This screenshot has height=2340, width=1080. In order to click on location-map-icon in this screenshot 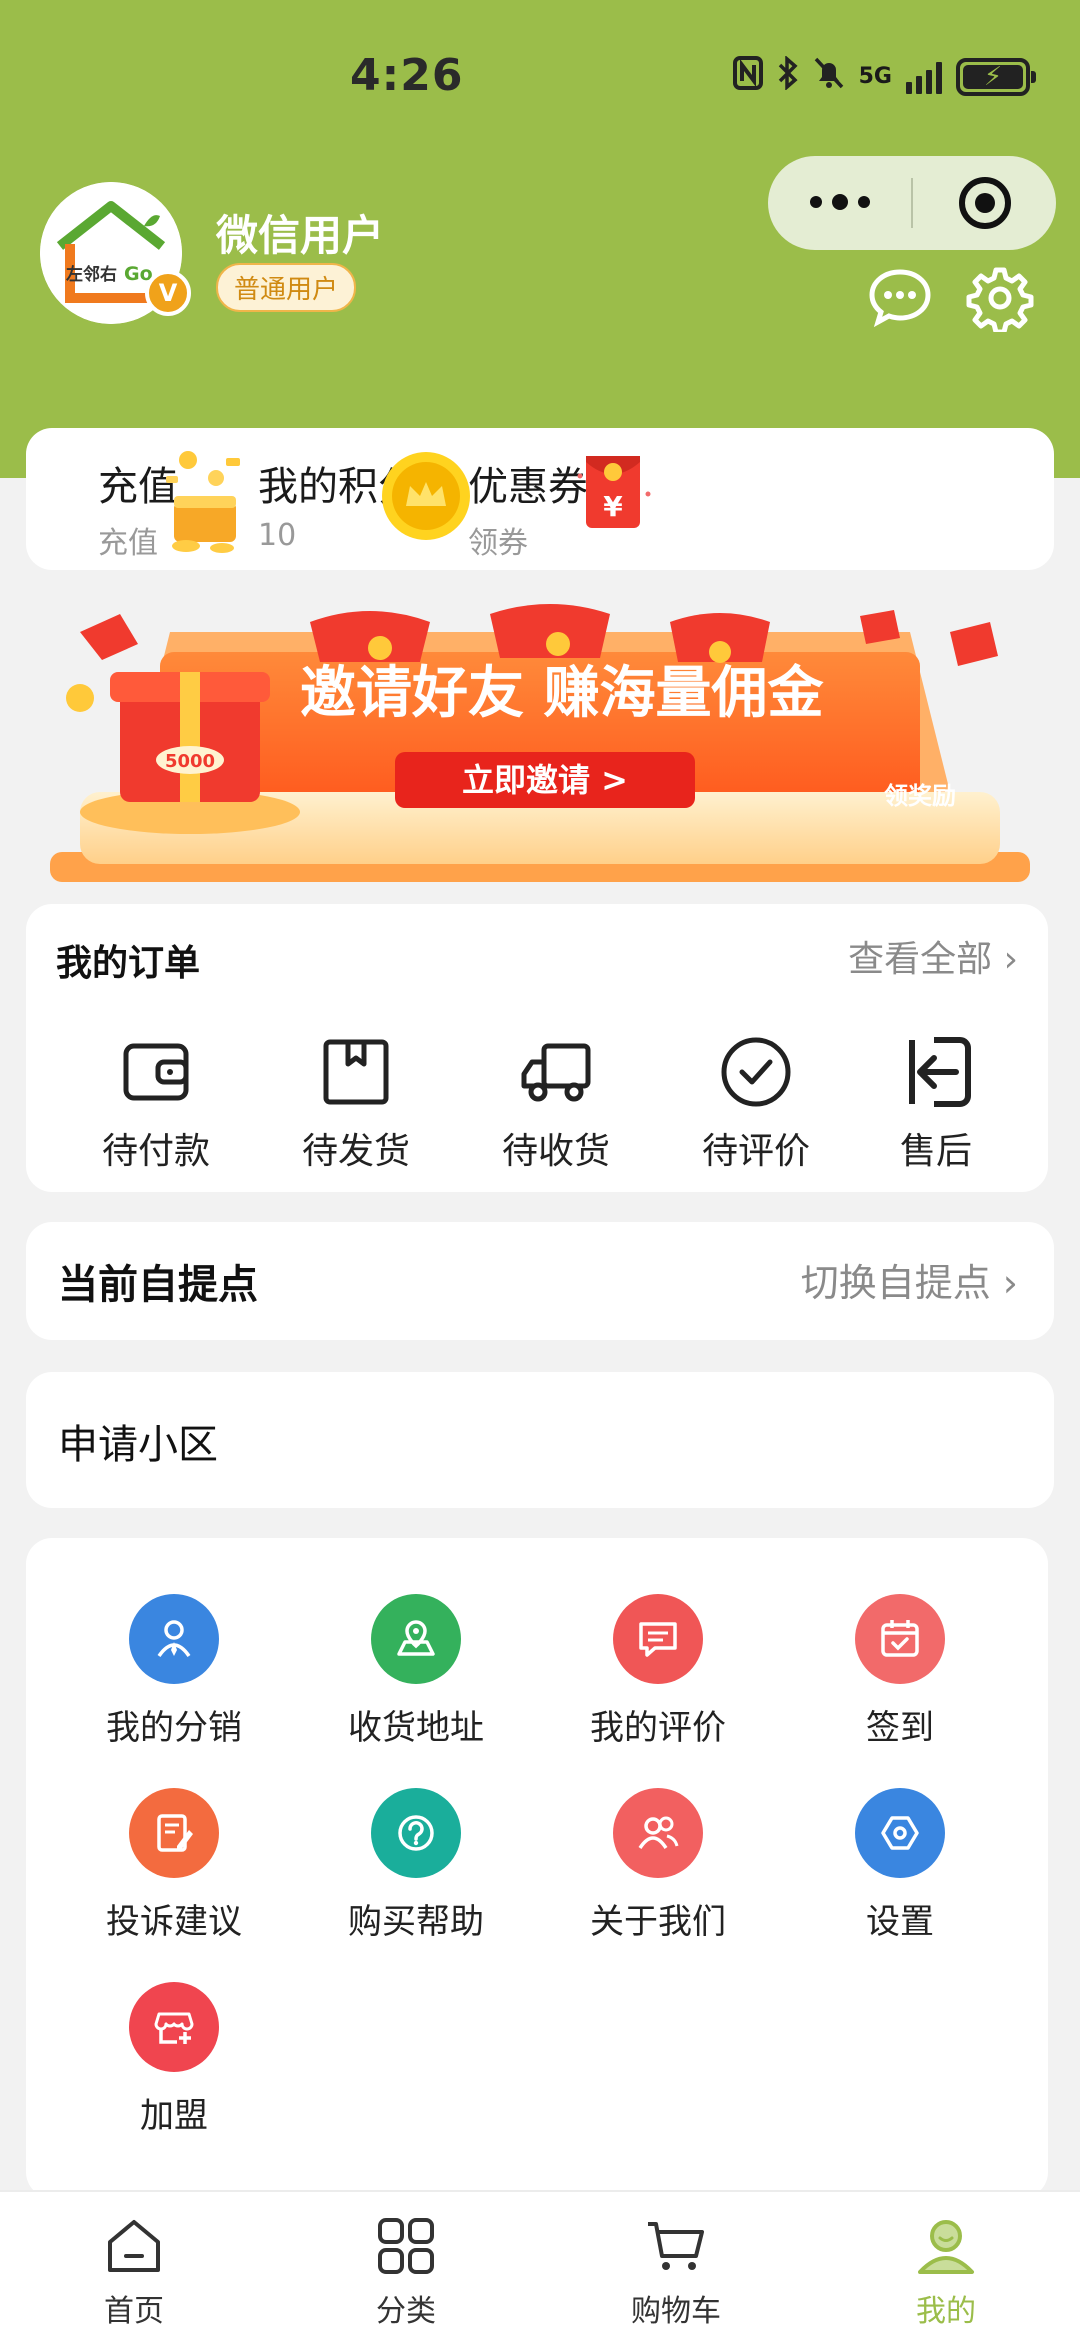, I will do `click(416, 1639)`.